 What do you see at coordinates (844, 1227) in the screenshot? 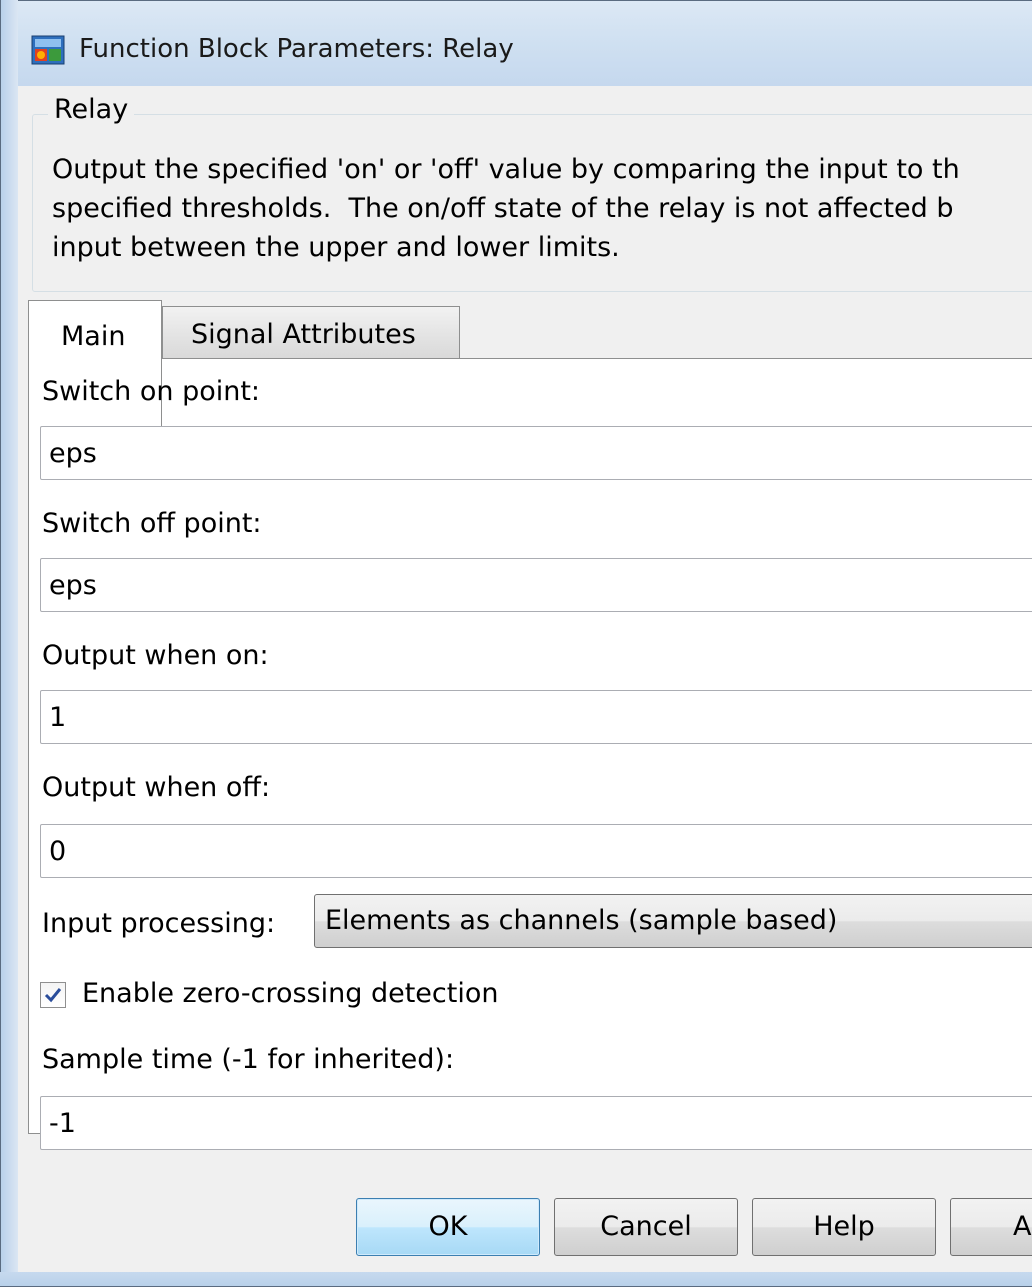
I see `help-button: Help` at bounding box center [844, 1227].